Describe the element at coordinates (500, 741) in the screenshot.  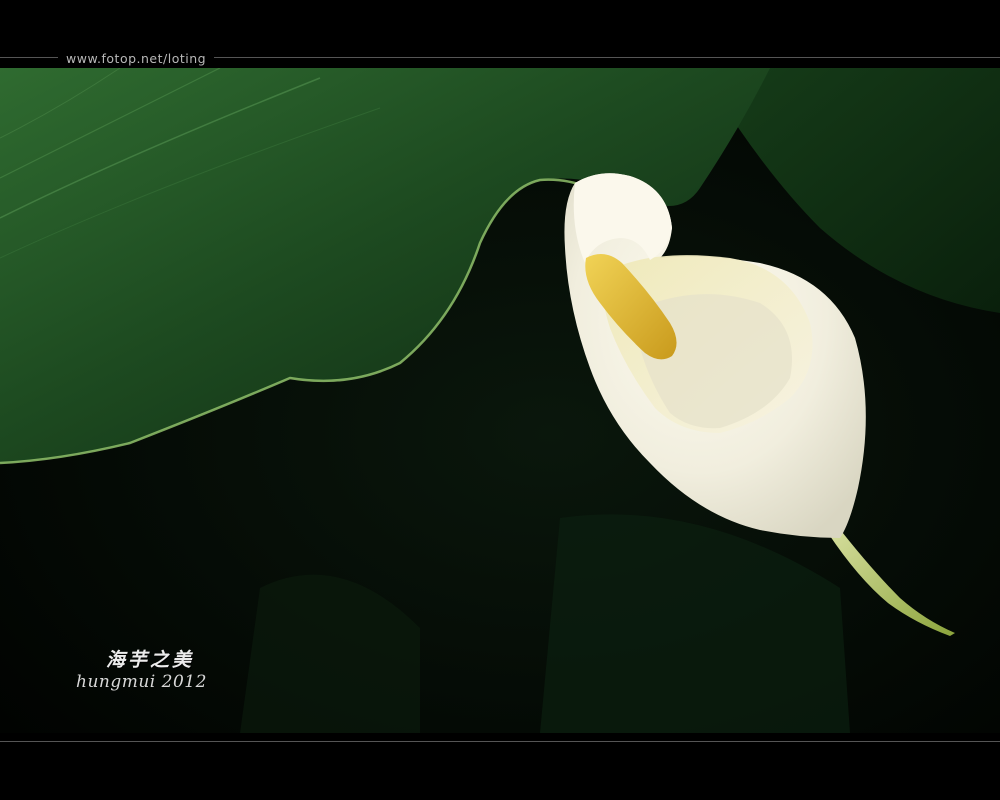
I see `bottom-rule` at that location.